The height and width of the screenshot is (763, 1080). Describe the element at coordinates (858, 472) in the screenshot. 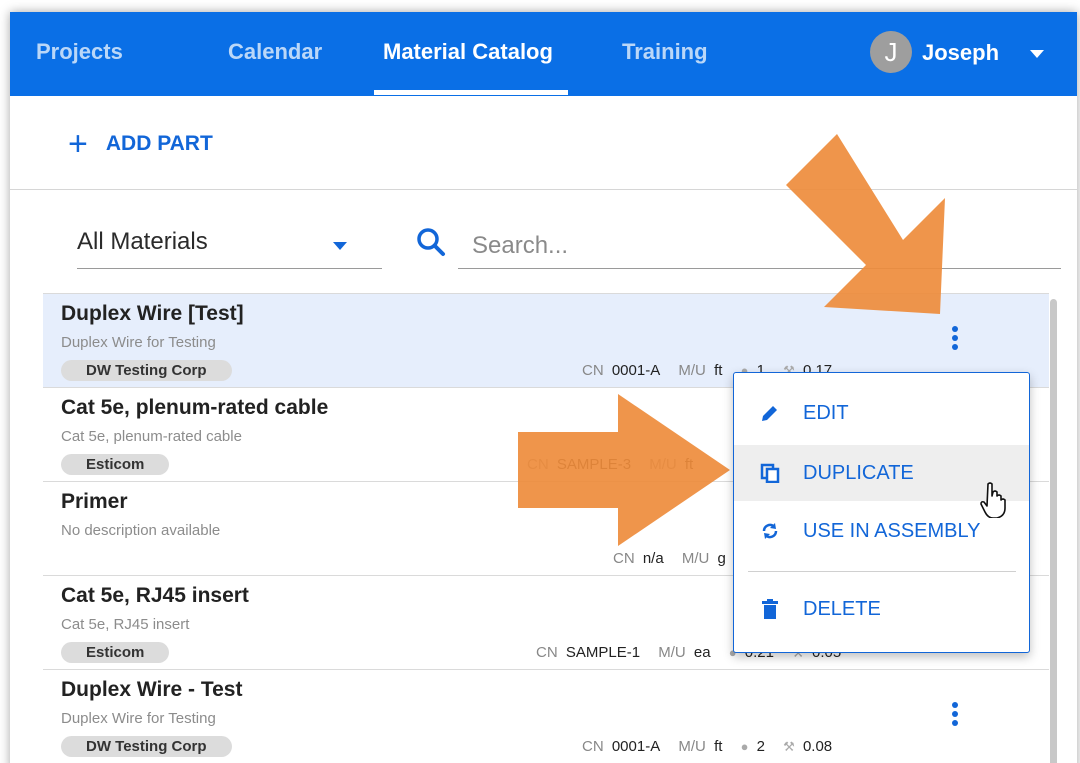

I see `menu-item-label: DUPLICATE` at that location.